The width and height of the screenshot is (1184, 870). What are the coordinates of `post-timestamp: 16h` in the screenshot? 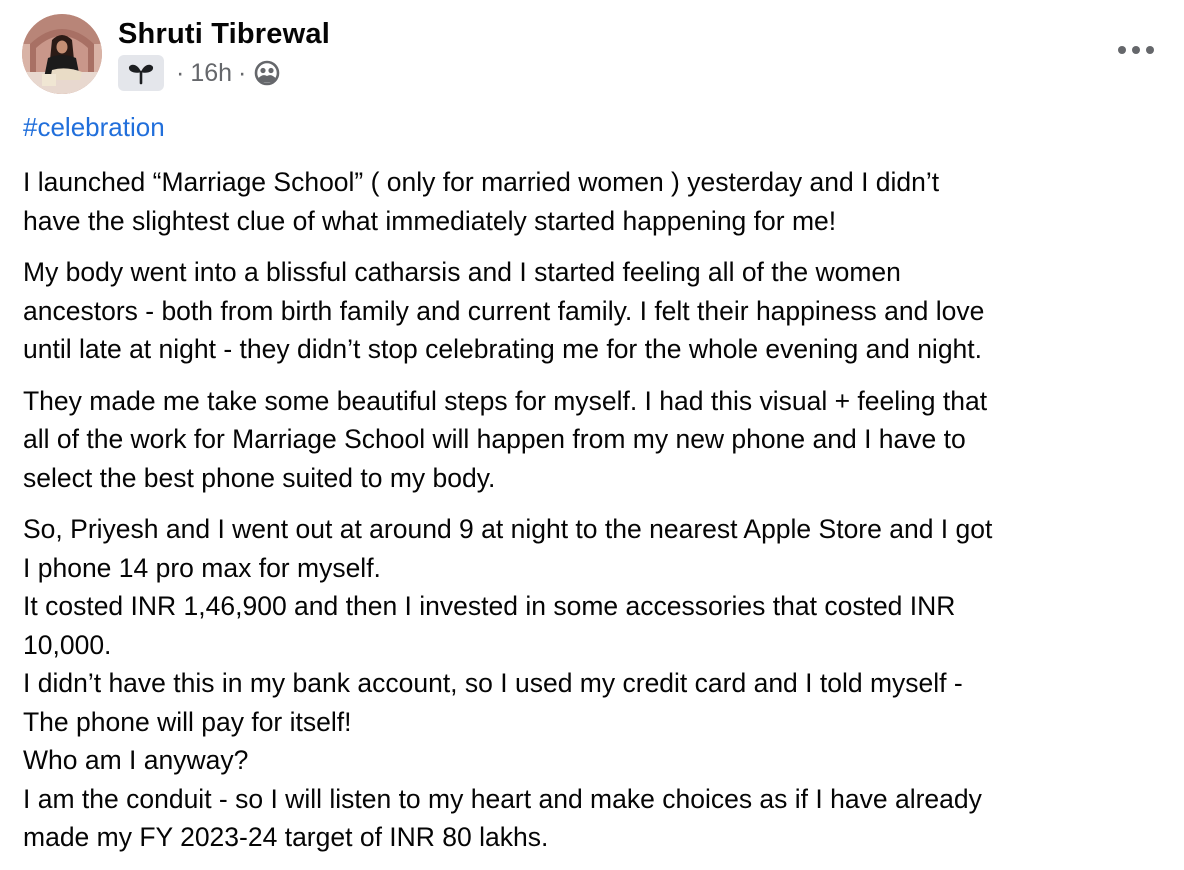 It's located at (211, 73).